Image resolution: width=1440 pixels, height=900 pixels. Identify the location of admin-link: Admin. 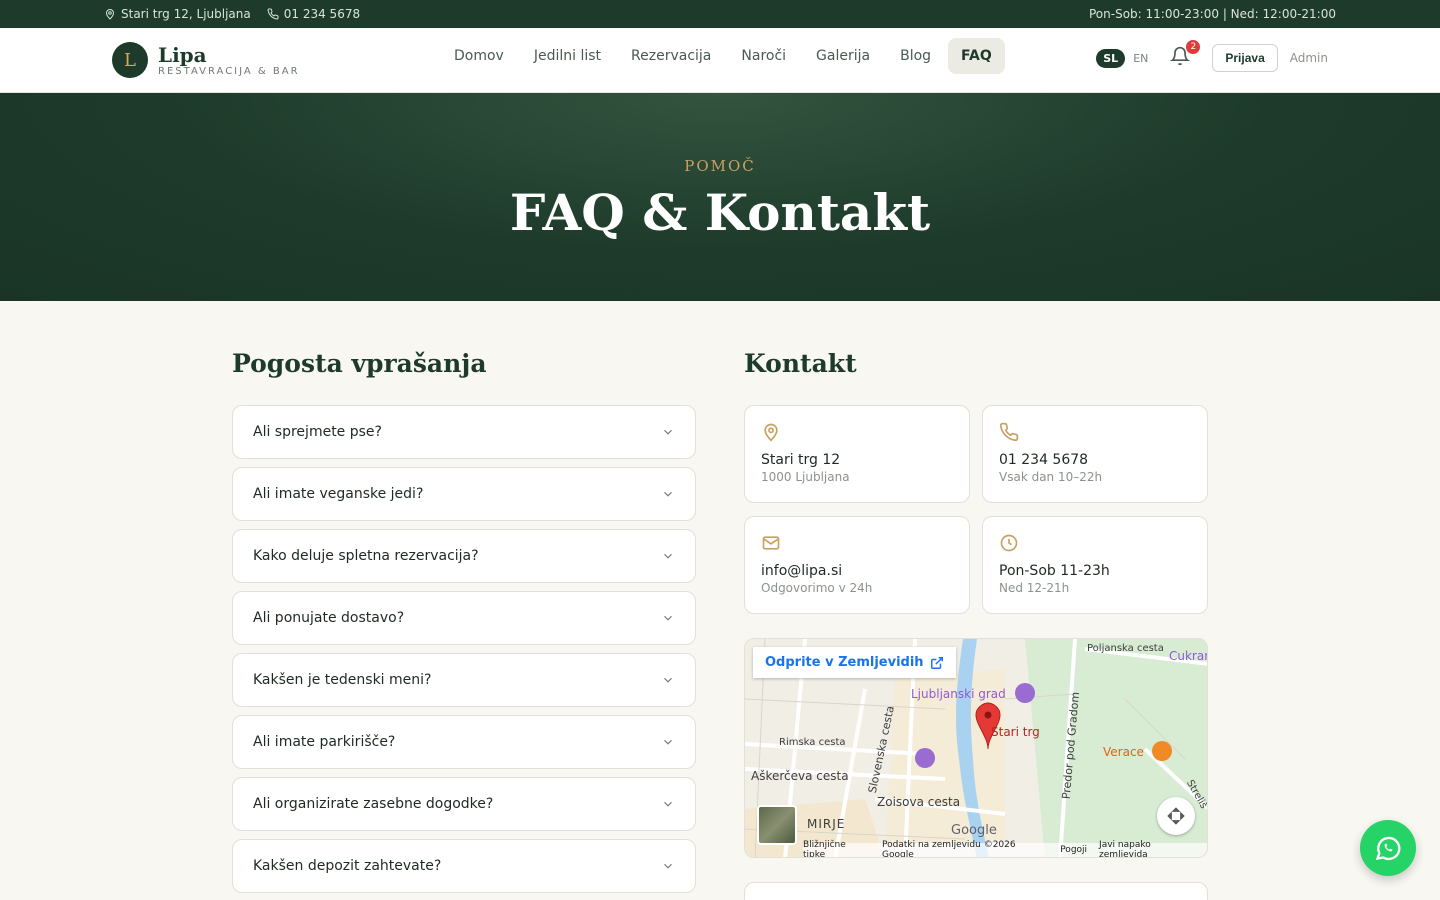
(1309, 58).